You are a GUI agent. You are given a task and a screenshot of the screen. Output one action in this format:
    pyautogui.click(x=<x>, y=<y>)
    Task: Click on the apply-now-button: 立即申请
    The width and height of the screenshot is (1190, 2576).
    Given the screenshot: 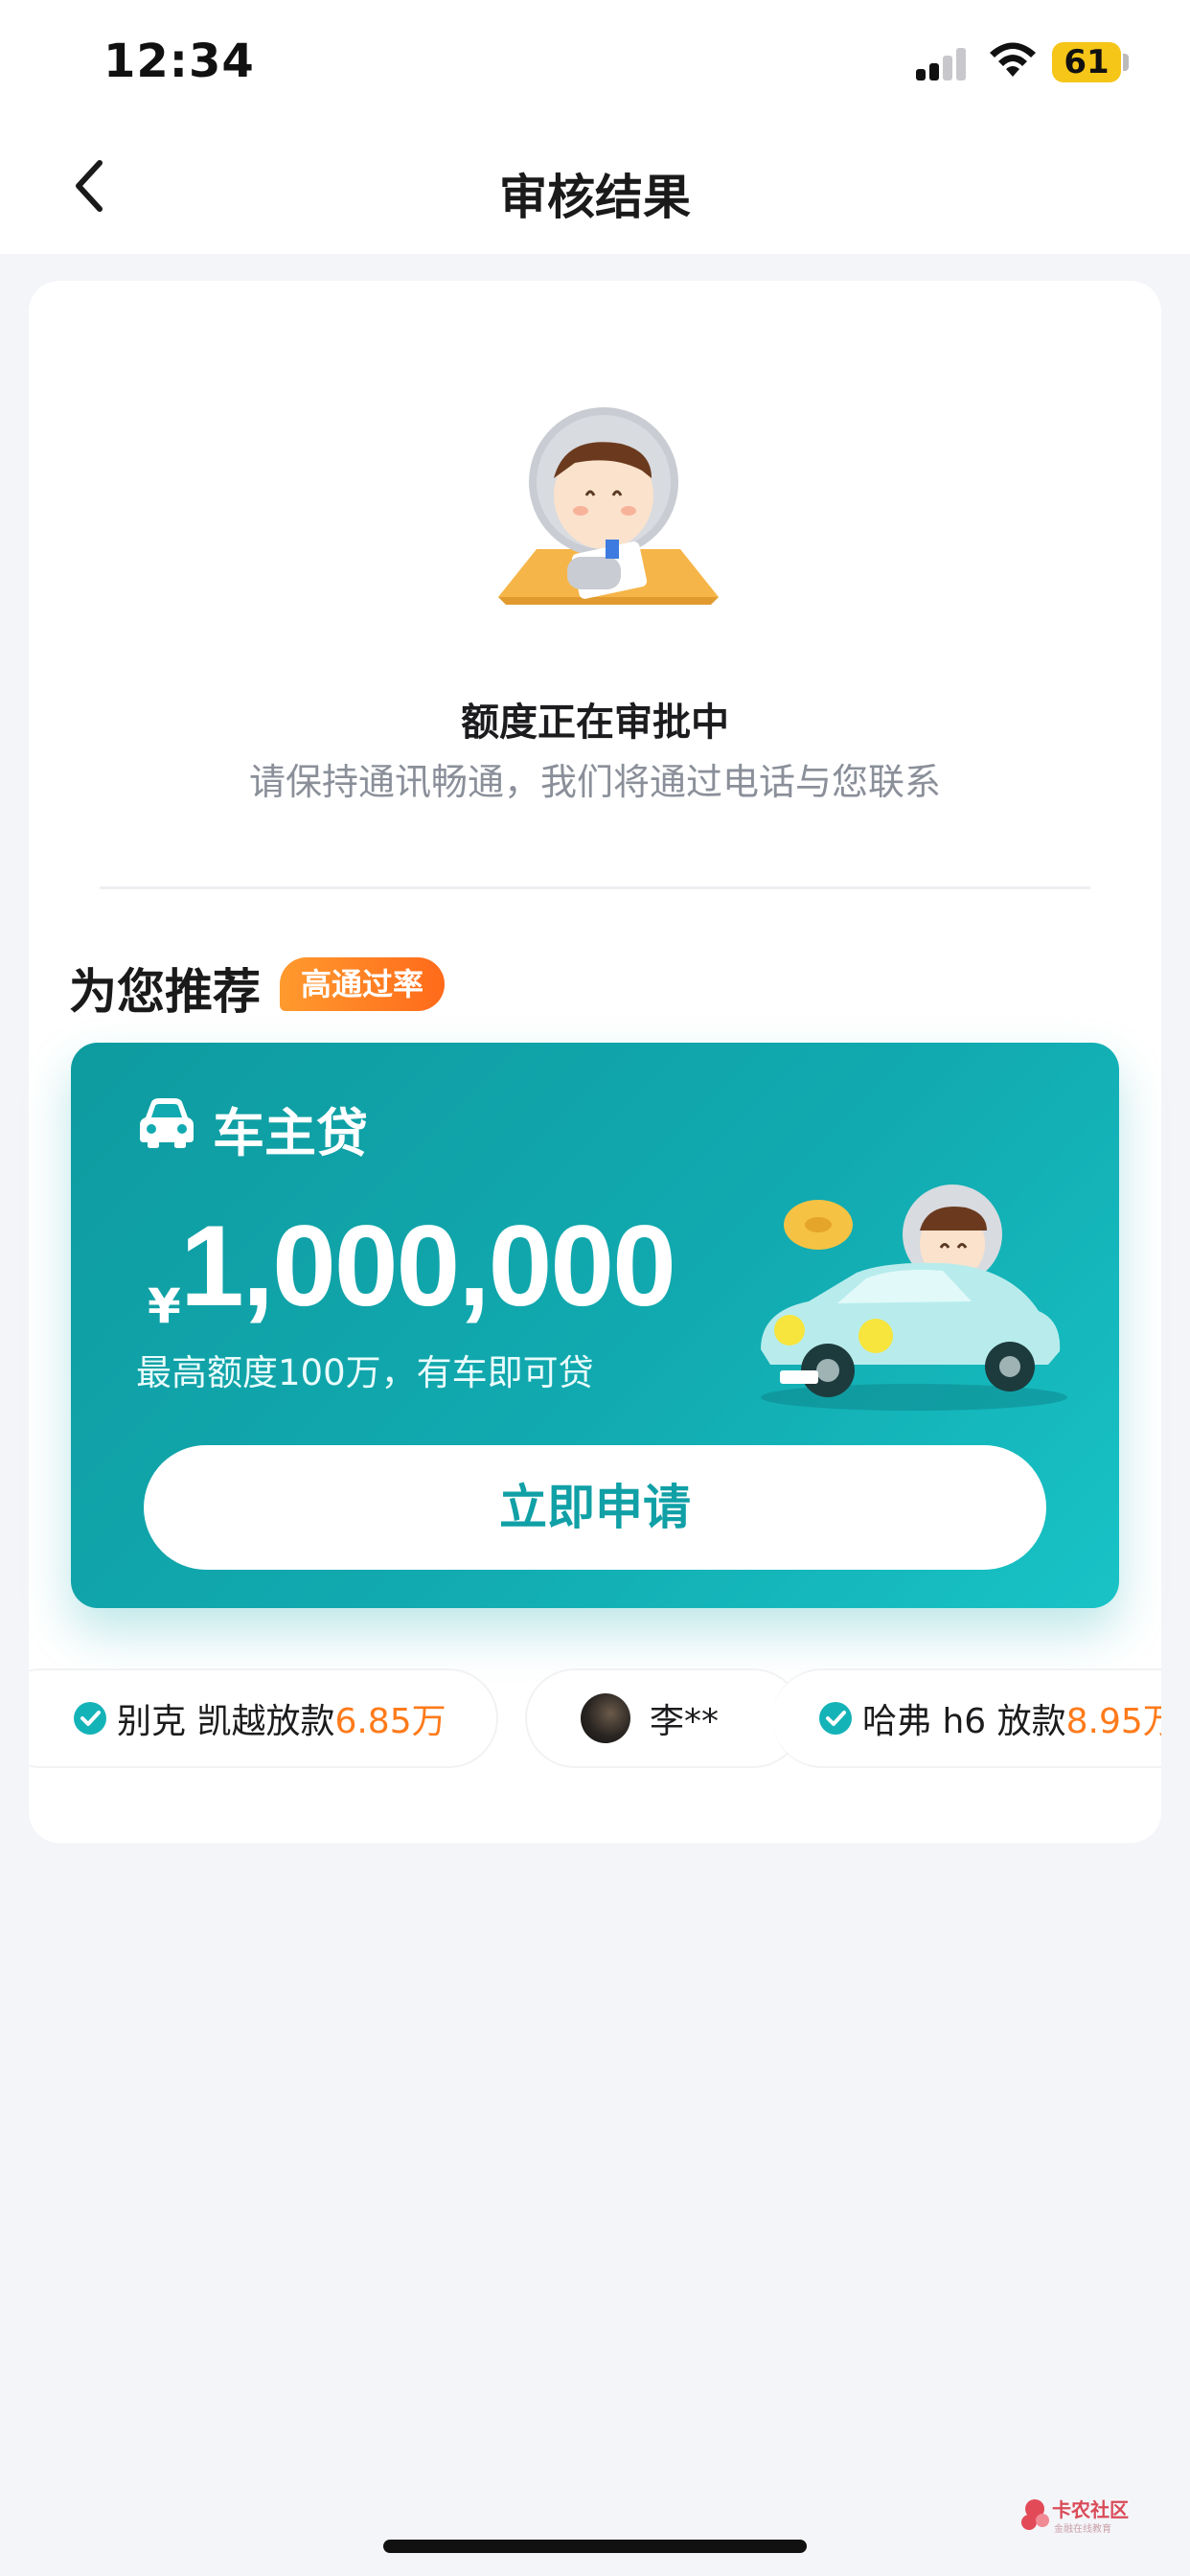 What is the action you would take?
    pyautogui.click(x=595, y=1507)
    